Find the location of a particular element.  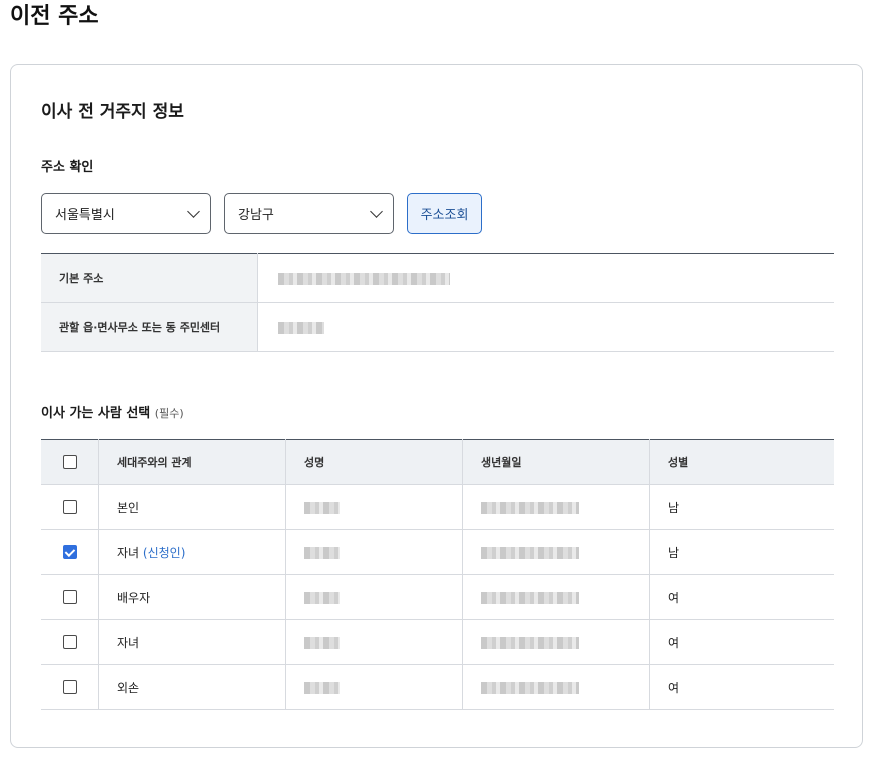

column-header-name: 성명 is located at coordinates (374, 462).